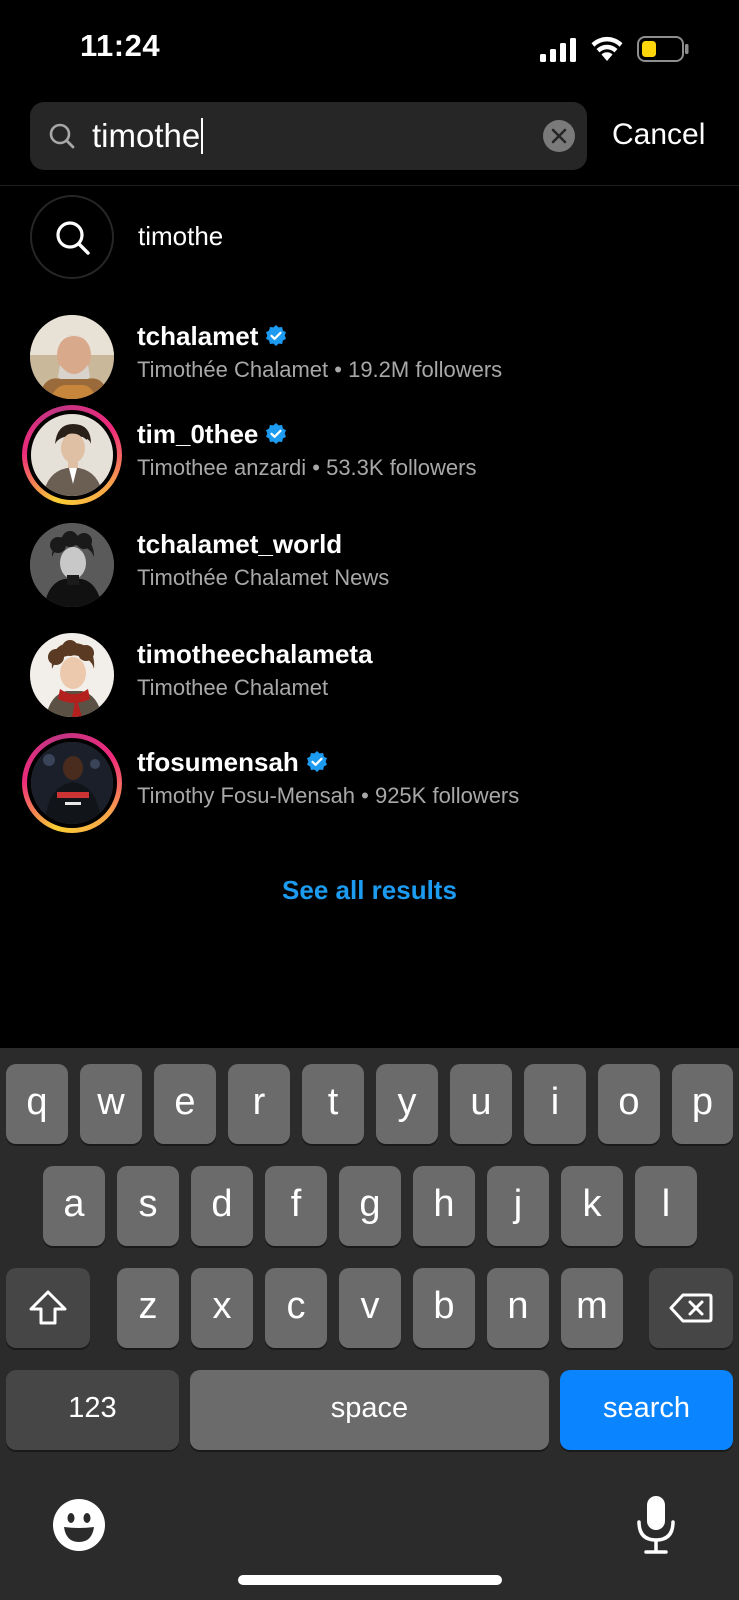 This screenshot has height=1600, width=739. Describe the element at coordinates (370, 1580) in the screenshot. I see `home-indicator` at that location.